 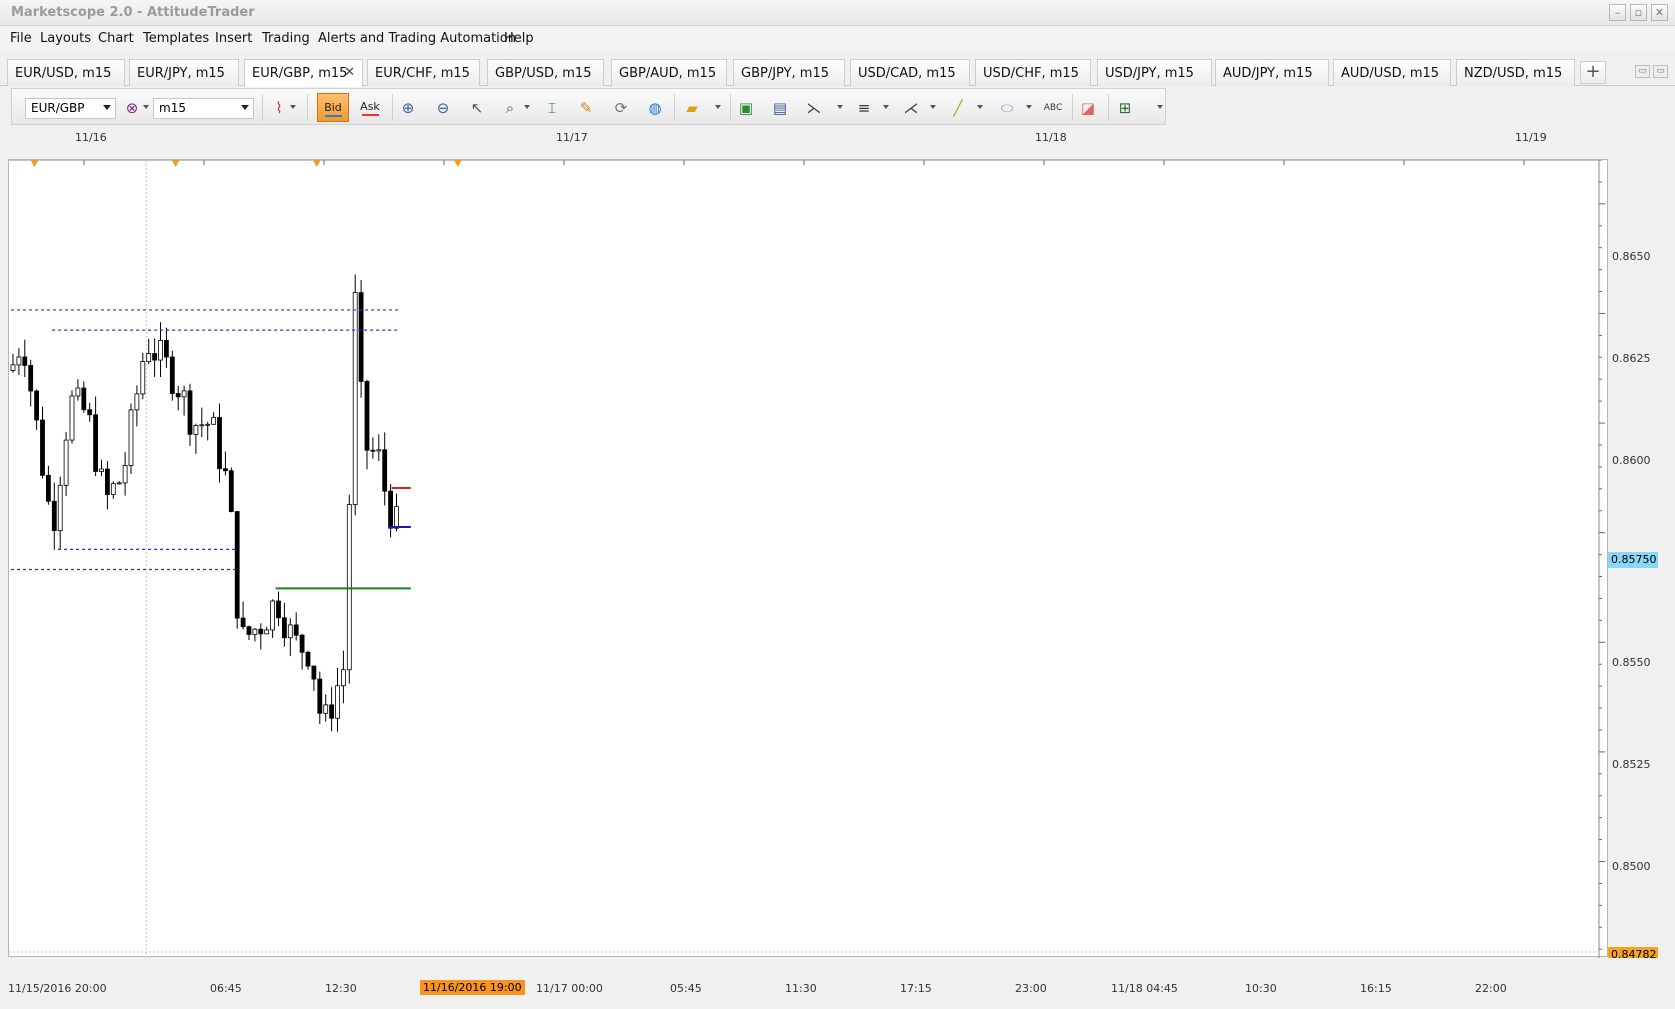 What do you see at coordinates (303, 73) in the screenshot?
I see `tab-eur-gbp: EUR/GBP, m15 ✕` at bounding box center [303, 73].